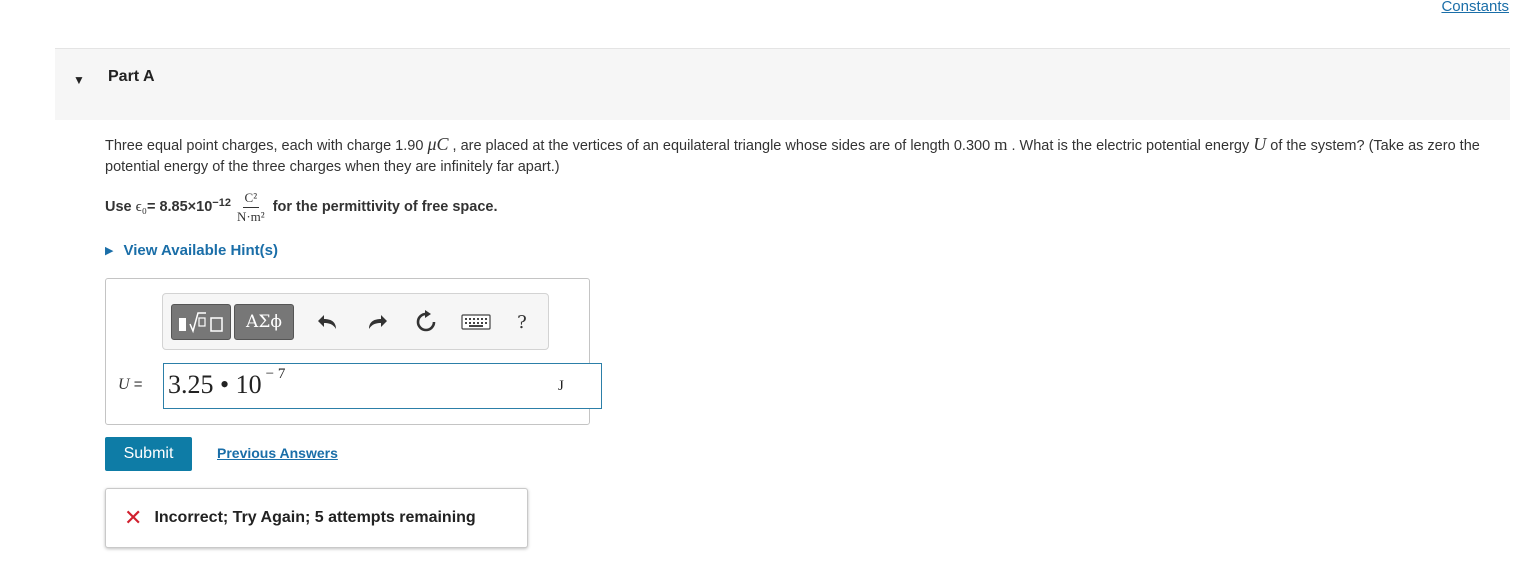 The image size is (1540, 575). Describe the element at coordinates (131, 76) in the screenshot. I see `part-title: Part A` at that location.